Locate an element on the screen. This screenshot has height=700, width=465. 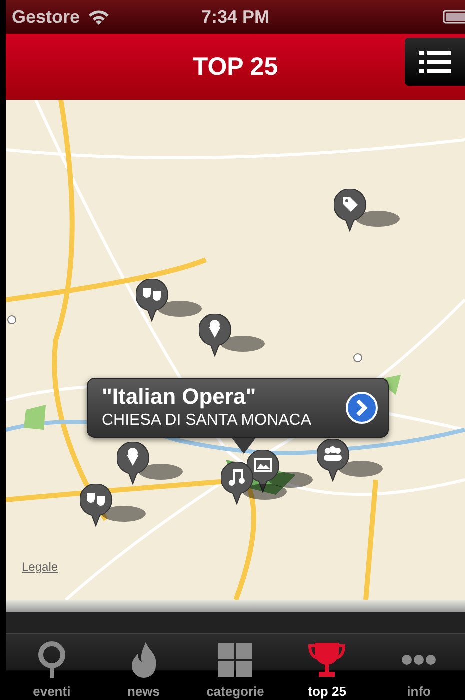
callout-pointer is located at coordinates (244, 446).